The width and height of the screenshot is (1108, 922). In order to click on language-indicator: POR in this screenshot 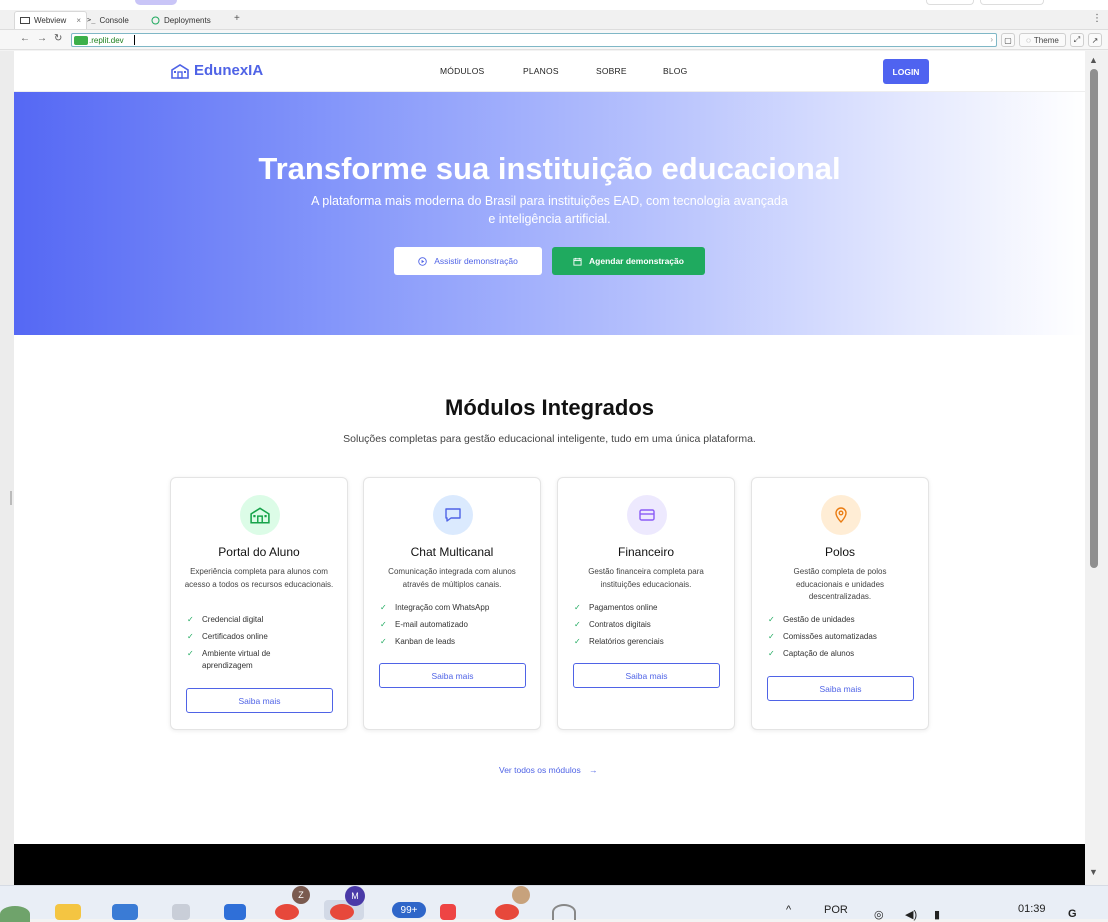, I will do `click(836, 910)`.